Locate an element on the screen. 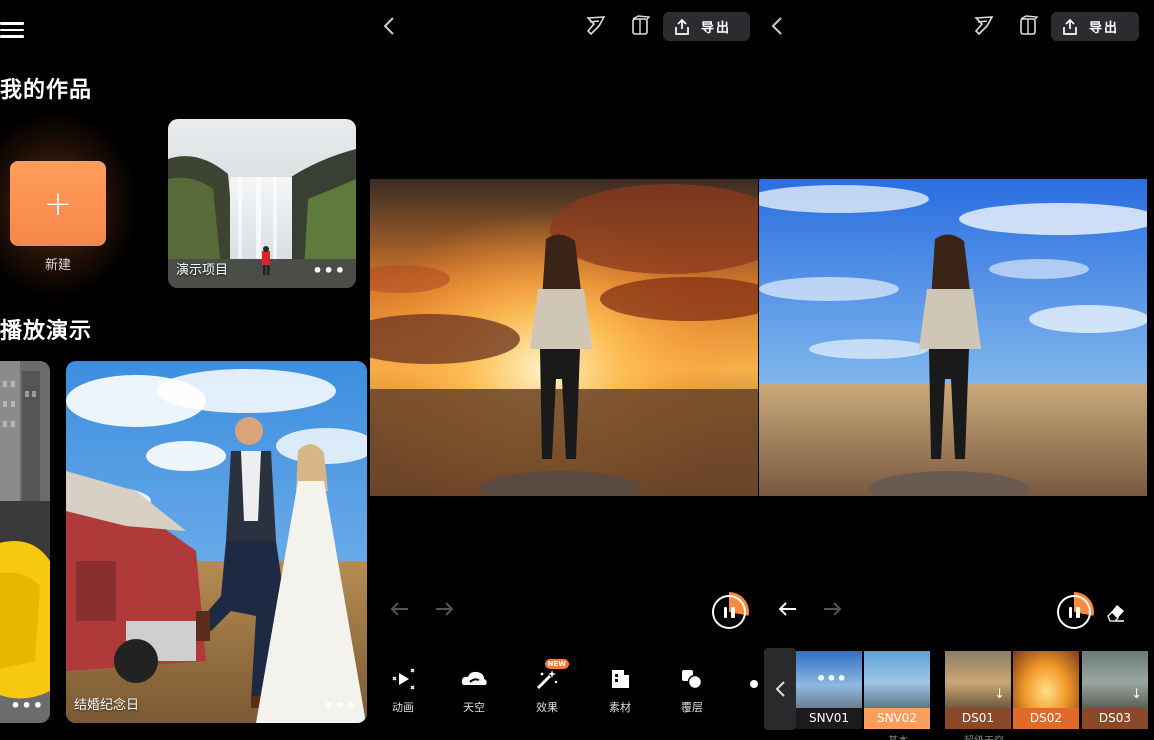 The height and width of the screenshot is (740, 1154). filter-name: DS02 is located at coordinates (1046, 718).